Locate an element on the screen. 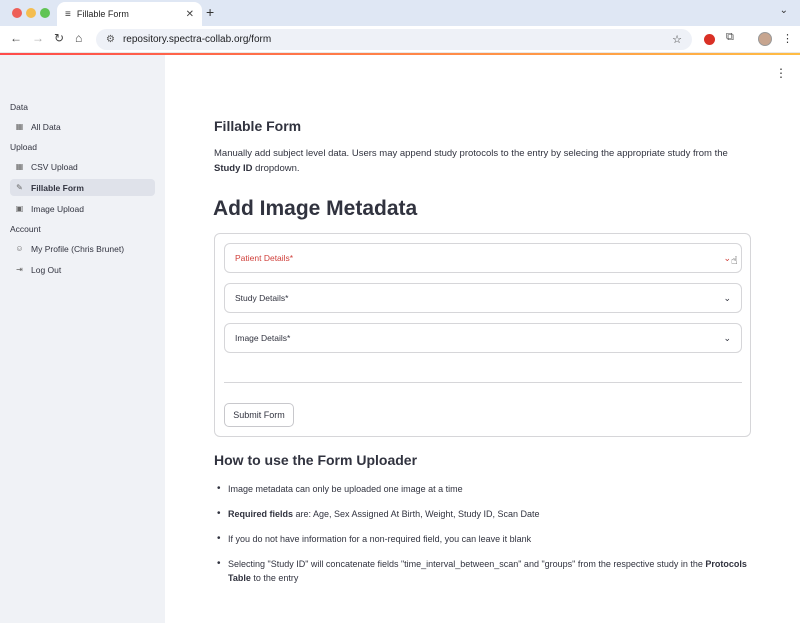 The height and width of the screenshot is (623, 800). expander-label: Study Details* is located at coordinates (262, 298).